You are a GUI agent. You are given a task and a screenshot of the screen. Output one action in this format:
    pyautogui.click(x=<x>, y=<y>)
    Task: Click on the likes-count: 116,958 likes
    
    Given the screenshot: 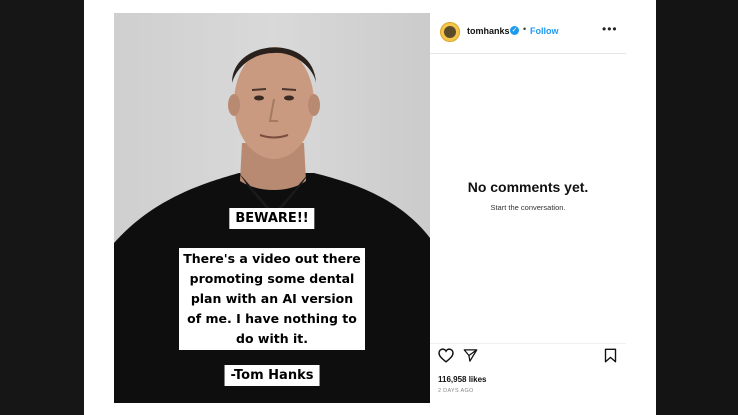 What is the action you would take?
    pyautogui.click(x=462, y=379)
    